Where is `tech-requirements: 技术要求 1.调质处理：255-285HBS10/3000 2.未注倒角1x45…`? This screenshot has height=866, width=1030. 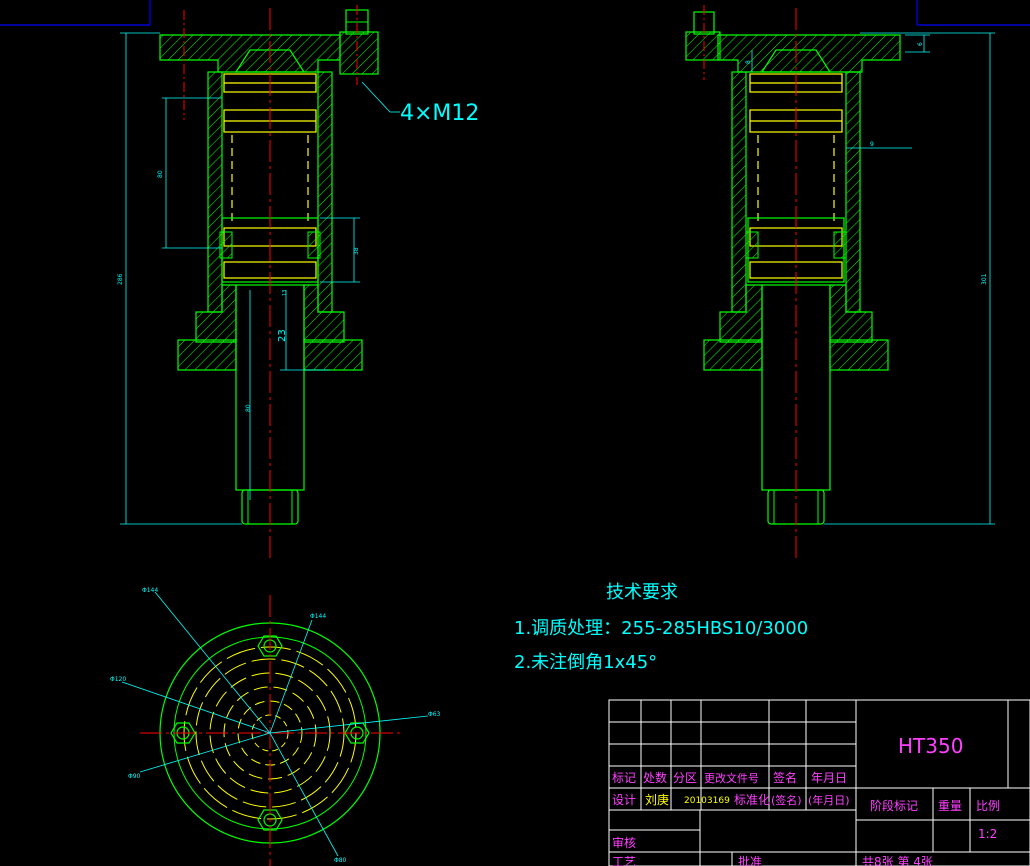
tech-requirements: 技术要求 1.调质处理：255-285HBS10/3000 2.未注倒角1x45… is located at coordinates (661, 627).